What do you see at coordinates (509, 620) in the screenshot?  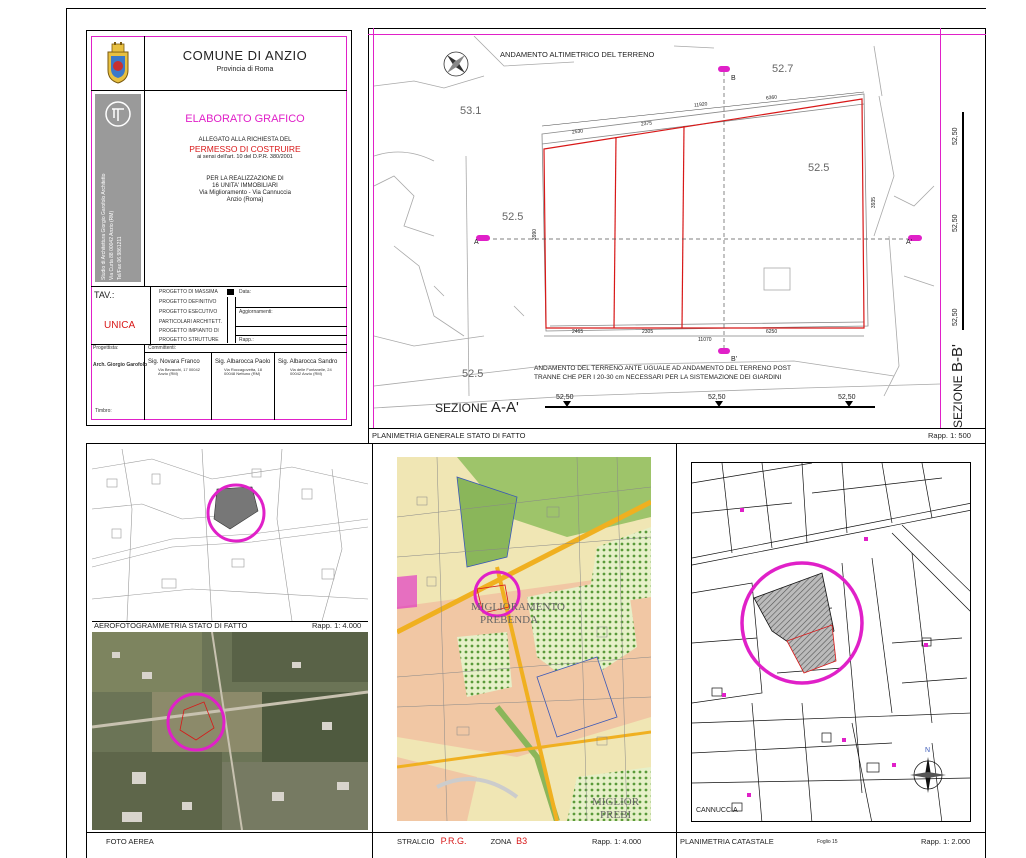 I see `prg-label-prebenda: PREBENDA` at bounding box center [509, 620].